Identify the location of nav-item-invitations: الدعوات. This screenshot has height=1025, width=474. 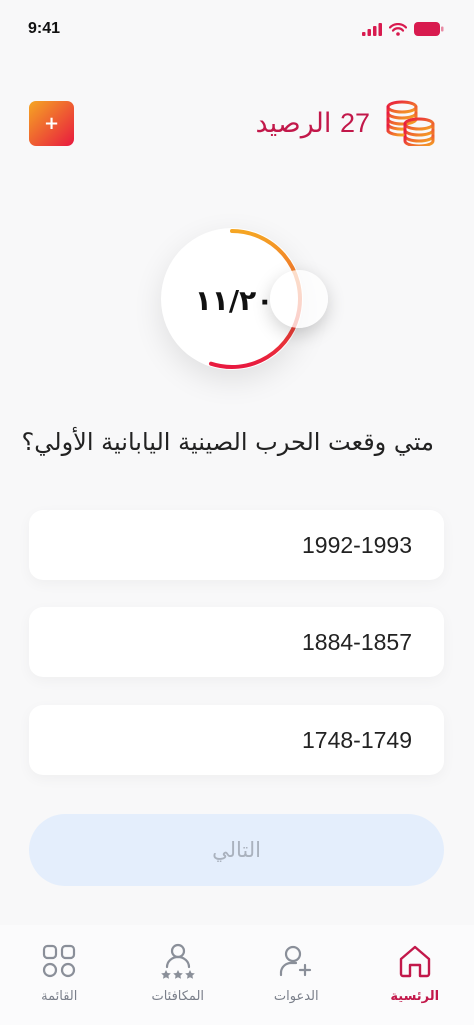
(296, 975).